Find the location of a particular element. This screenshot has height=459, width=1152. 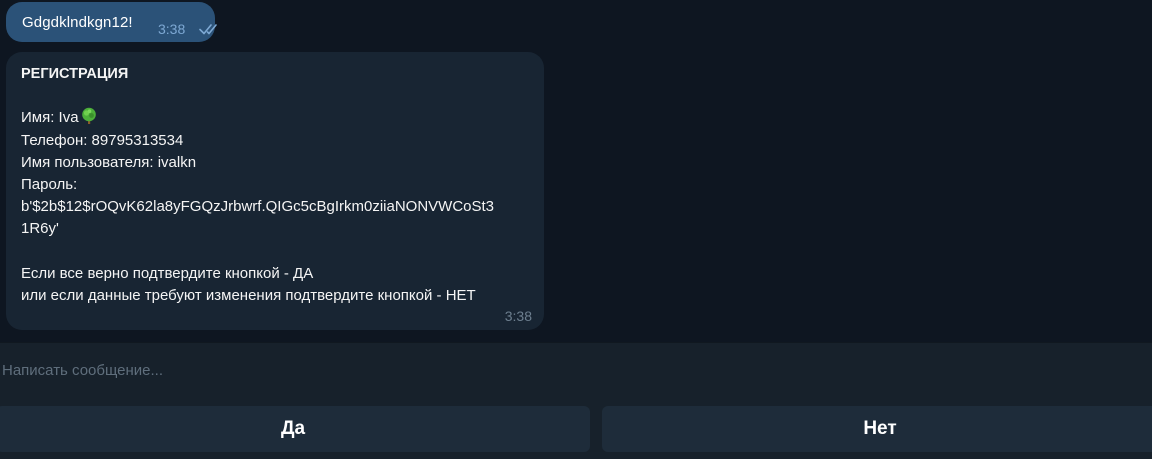

yes-button: Да is located at coordinates (295, 429).